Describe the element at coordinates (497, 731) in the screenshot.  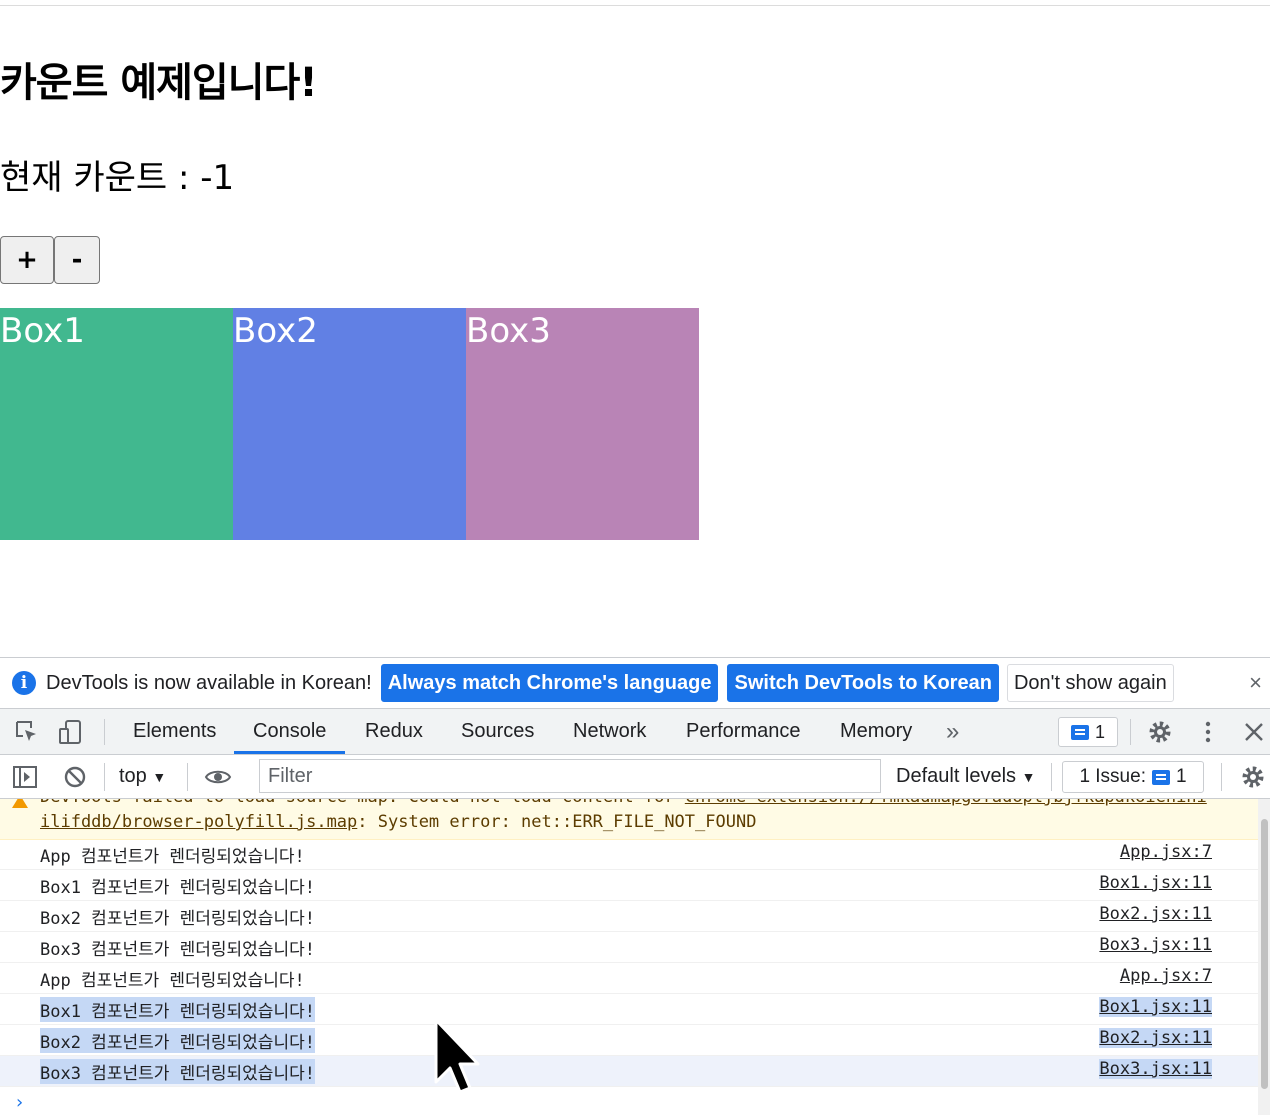
I see `tab-sources: Sources` at that location.